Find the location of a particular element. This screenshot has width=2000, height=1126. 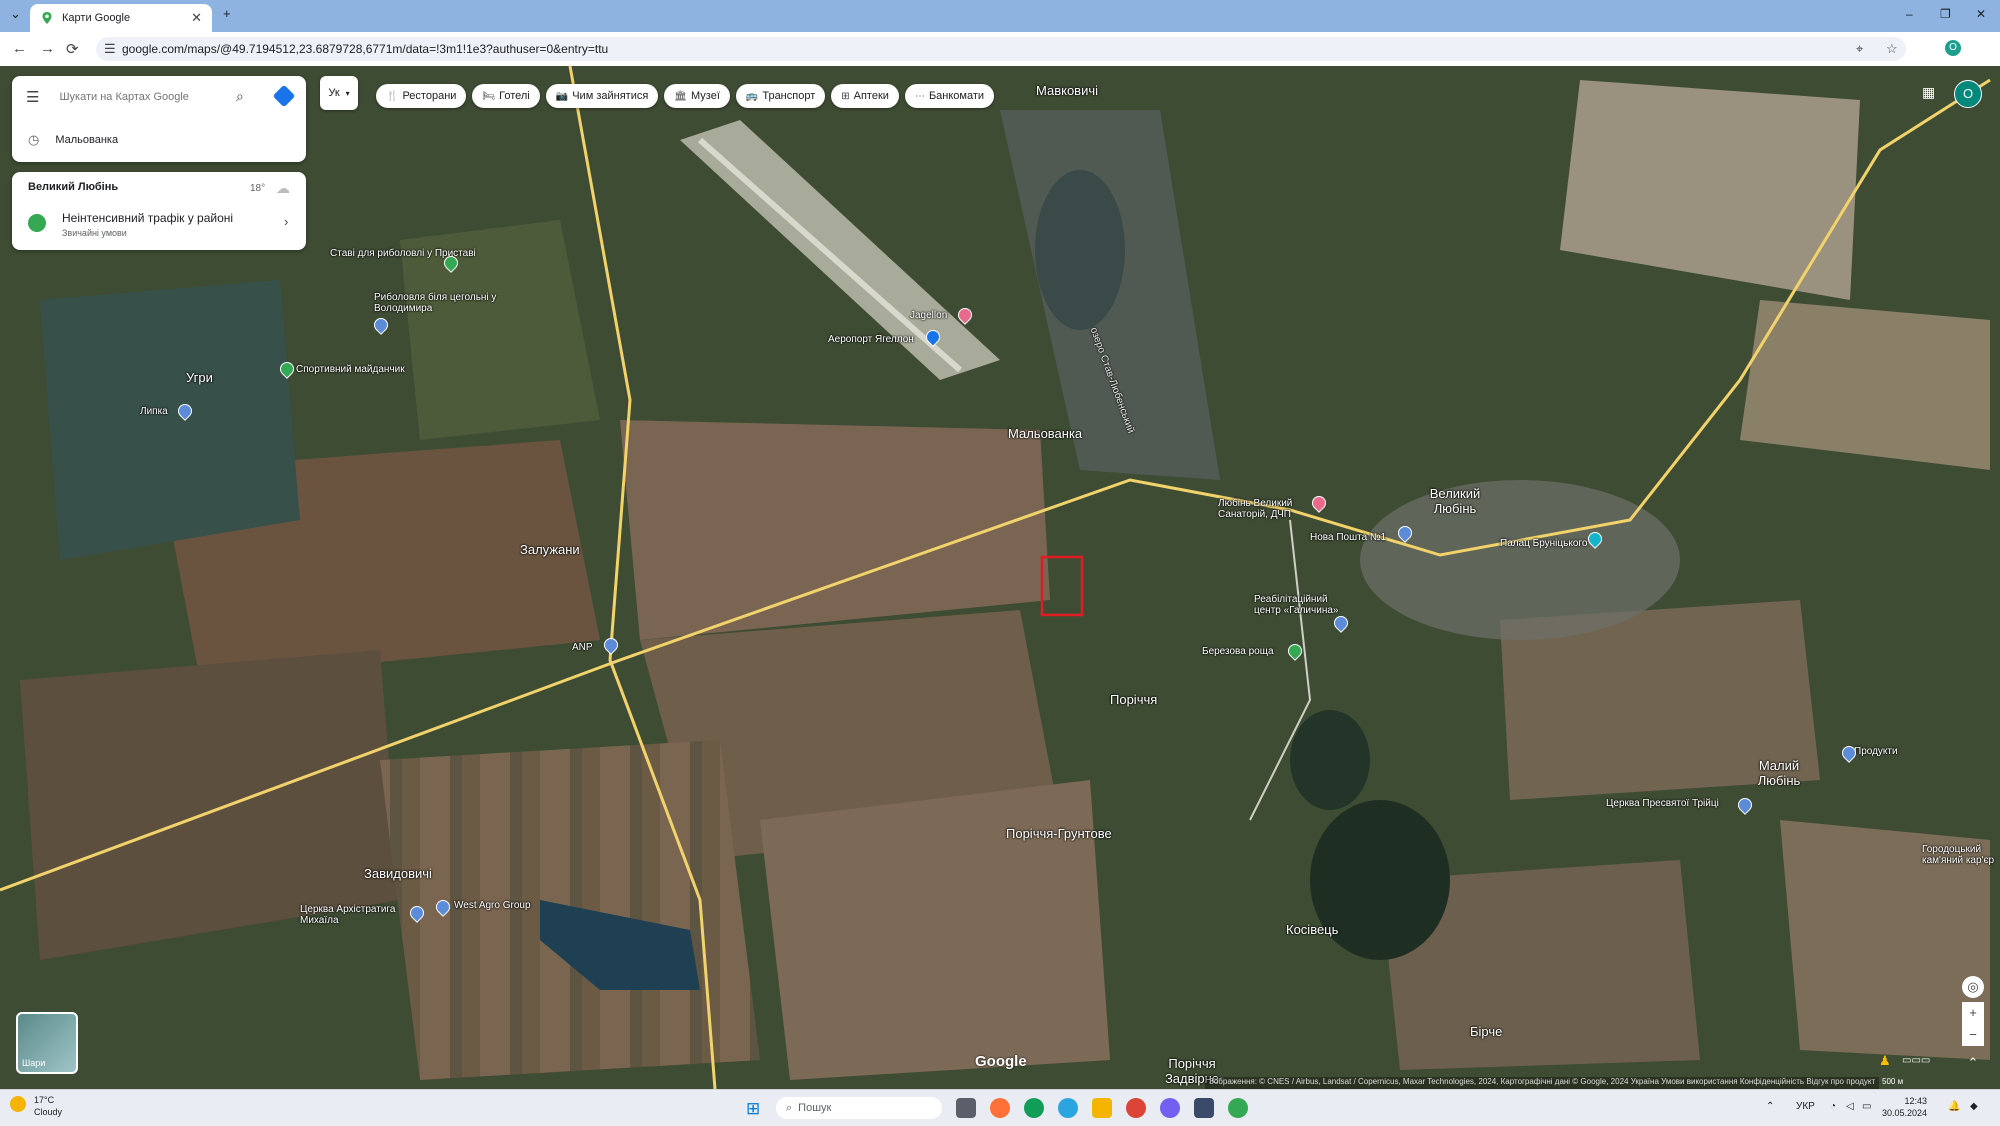

traffic-icon is located at coordinates (37, 223).